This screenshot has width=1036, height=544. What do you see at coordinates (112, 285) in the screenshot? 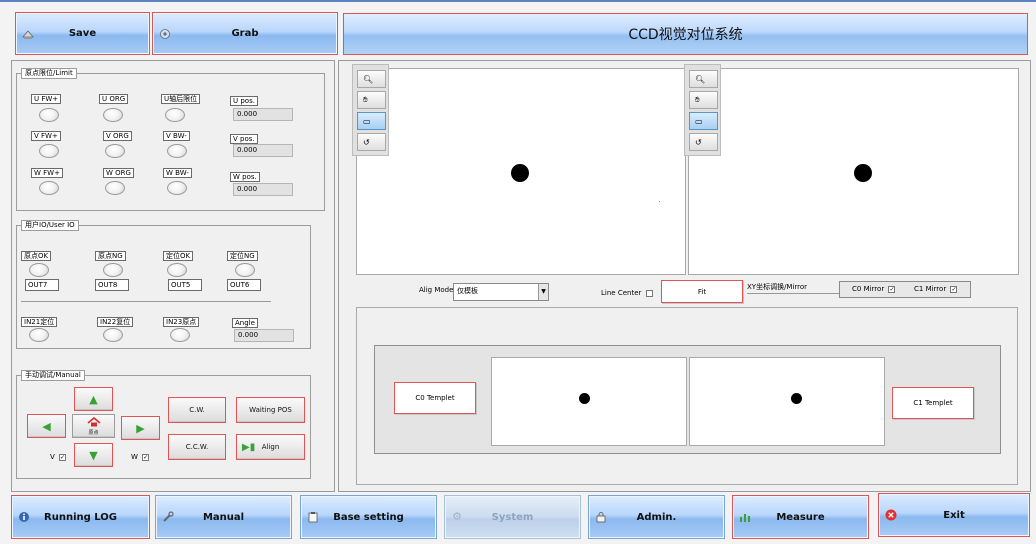
I see `io-output-button: OUT8` at bounding box center [112, 285].